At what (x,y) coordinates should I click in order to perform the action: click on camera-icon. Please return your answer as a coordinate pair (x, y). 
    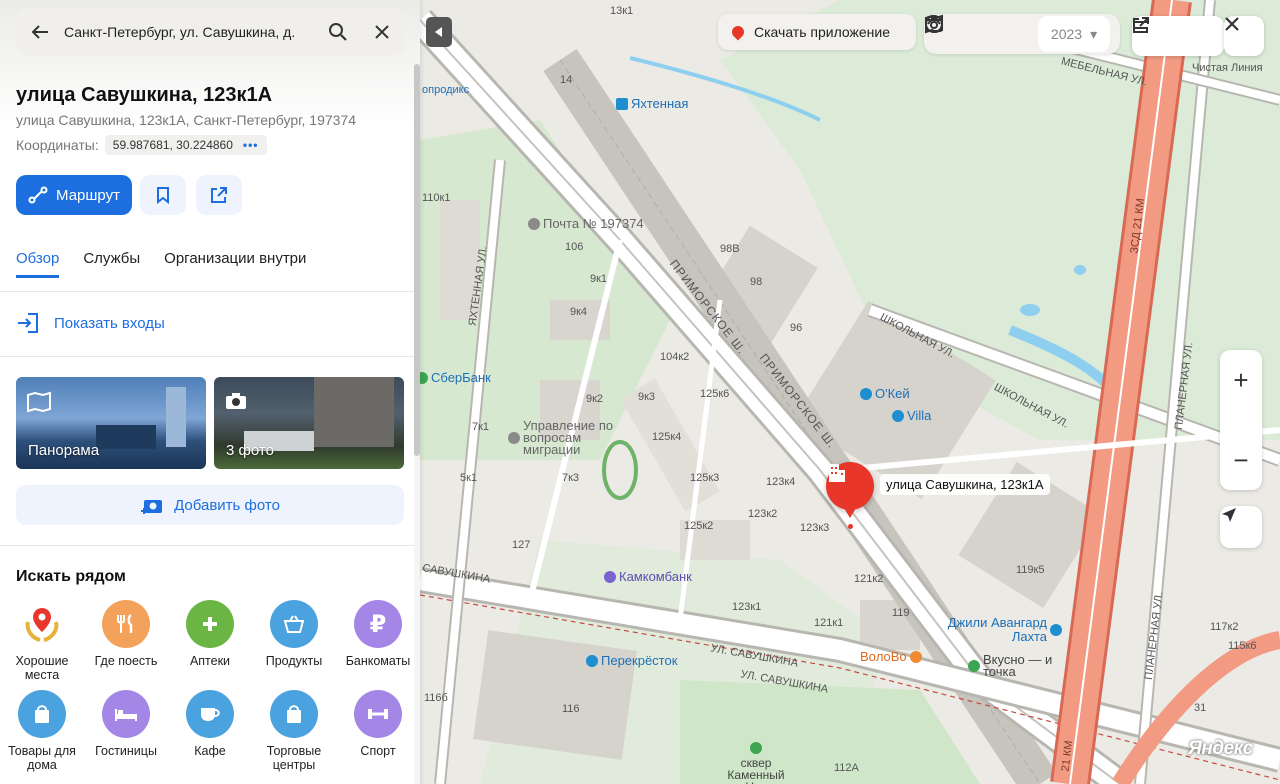
    Looking at the image, I should click on (236, 401).